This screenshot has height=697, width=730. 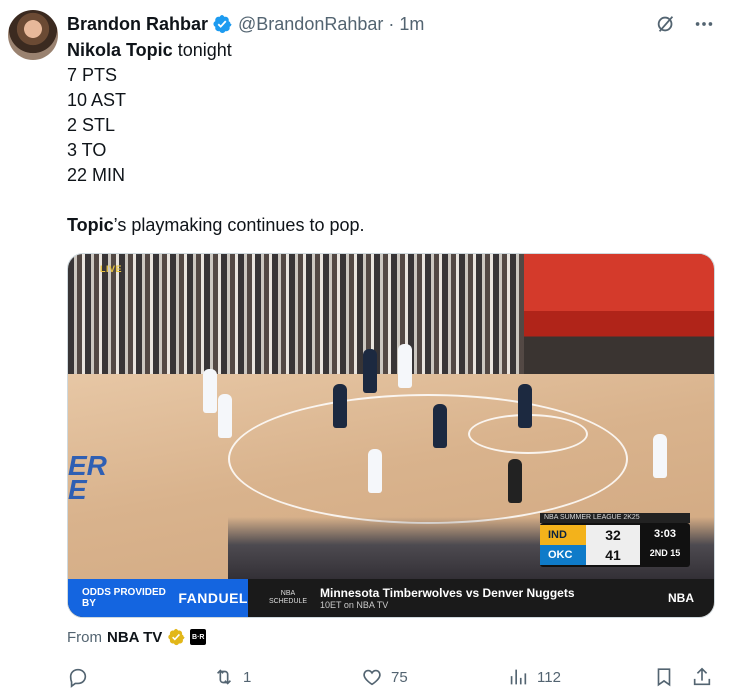 What do you see at coordinates (120, 50) in the screenshot?
I see `player-name-link: Nikola Topic` at bounding box center [120, 50].